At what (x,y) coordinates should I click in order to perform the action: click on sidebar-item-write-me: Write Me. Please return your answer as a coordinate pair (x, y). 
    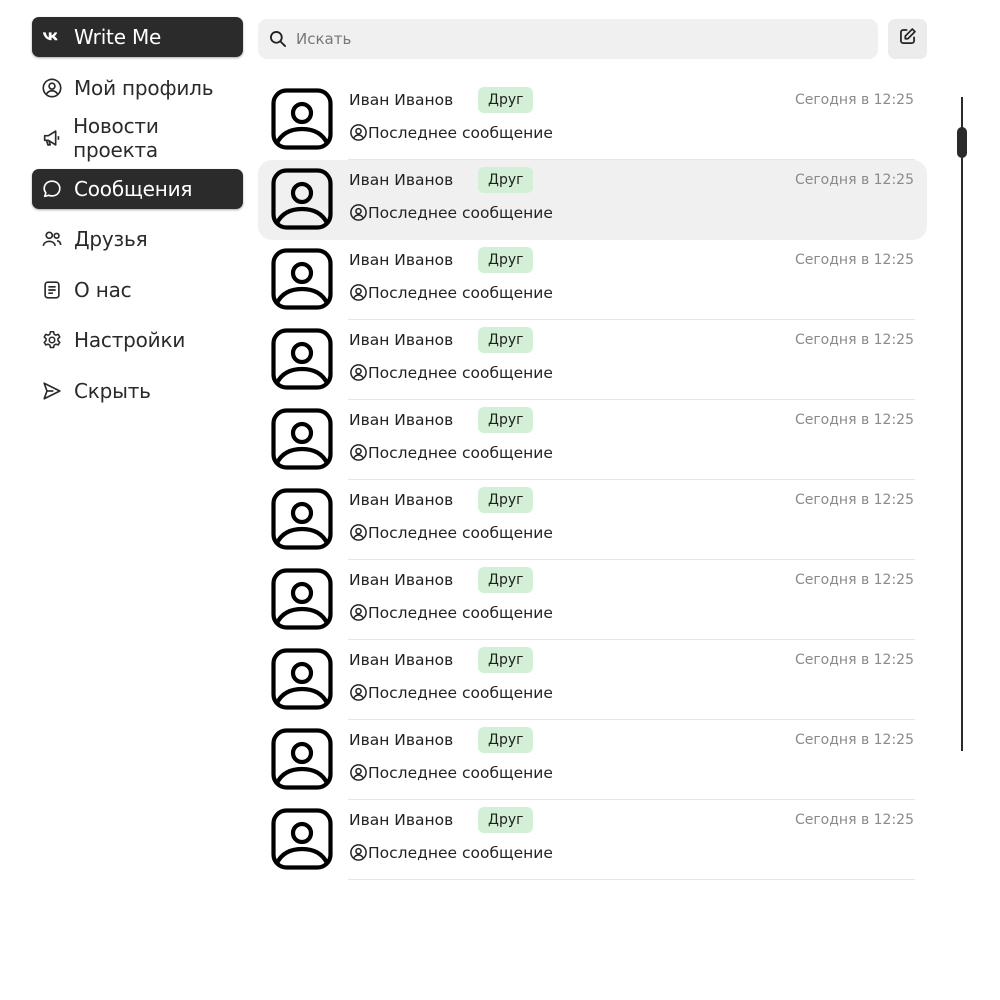
    Looking at the image, I should click on (137, 37).